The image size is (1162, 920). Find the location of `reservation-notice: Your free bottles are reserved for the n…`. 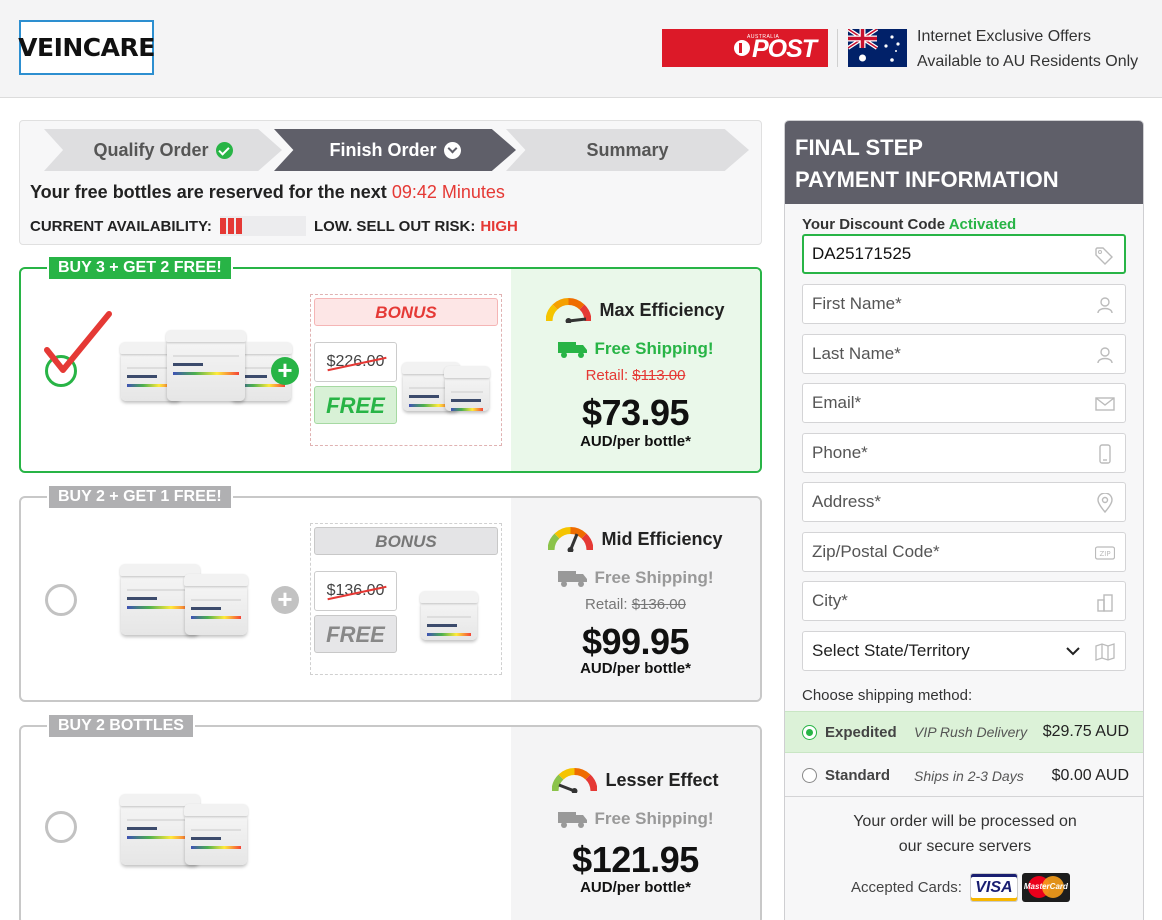

reservation-notice: Your free bottles are reserved for the n… is located at coordinates (267, 192).